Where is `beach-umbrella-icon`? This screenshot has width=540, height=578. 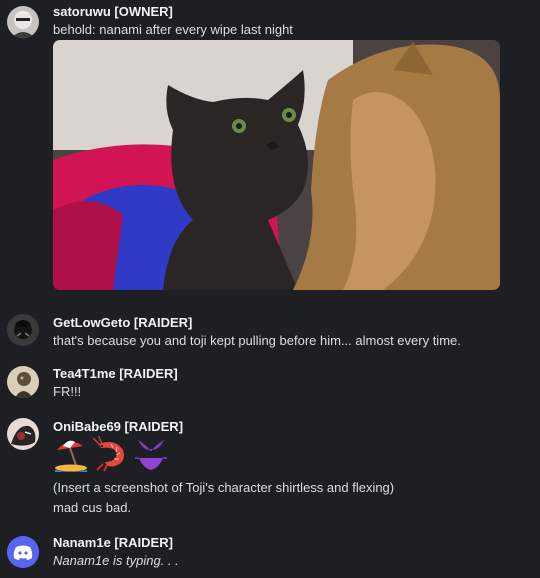 beach-umbrella-icon is located at coordinates (71, 454).